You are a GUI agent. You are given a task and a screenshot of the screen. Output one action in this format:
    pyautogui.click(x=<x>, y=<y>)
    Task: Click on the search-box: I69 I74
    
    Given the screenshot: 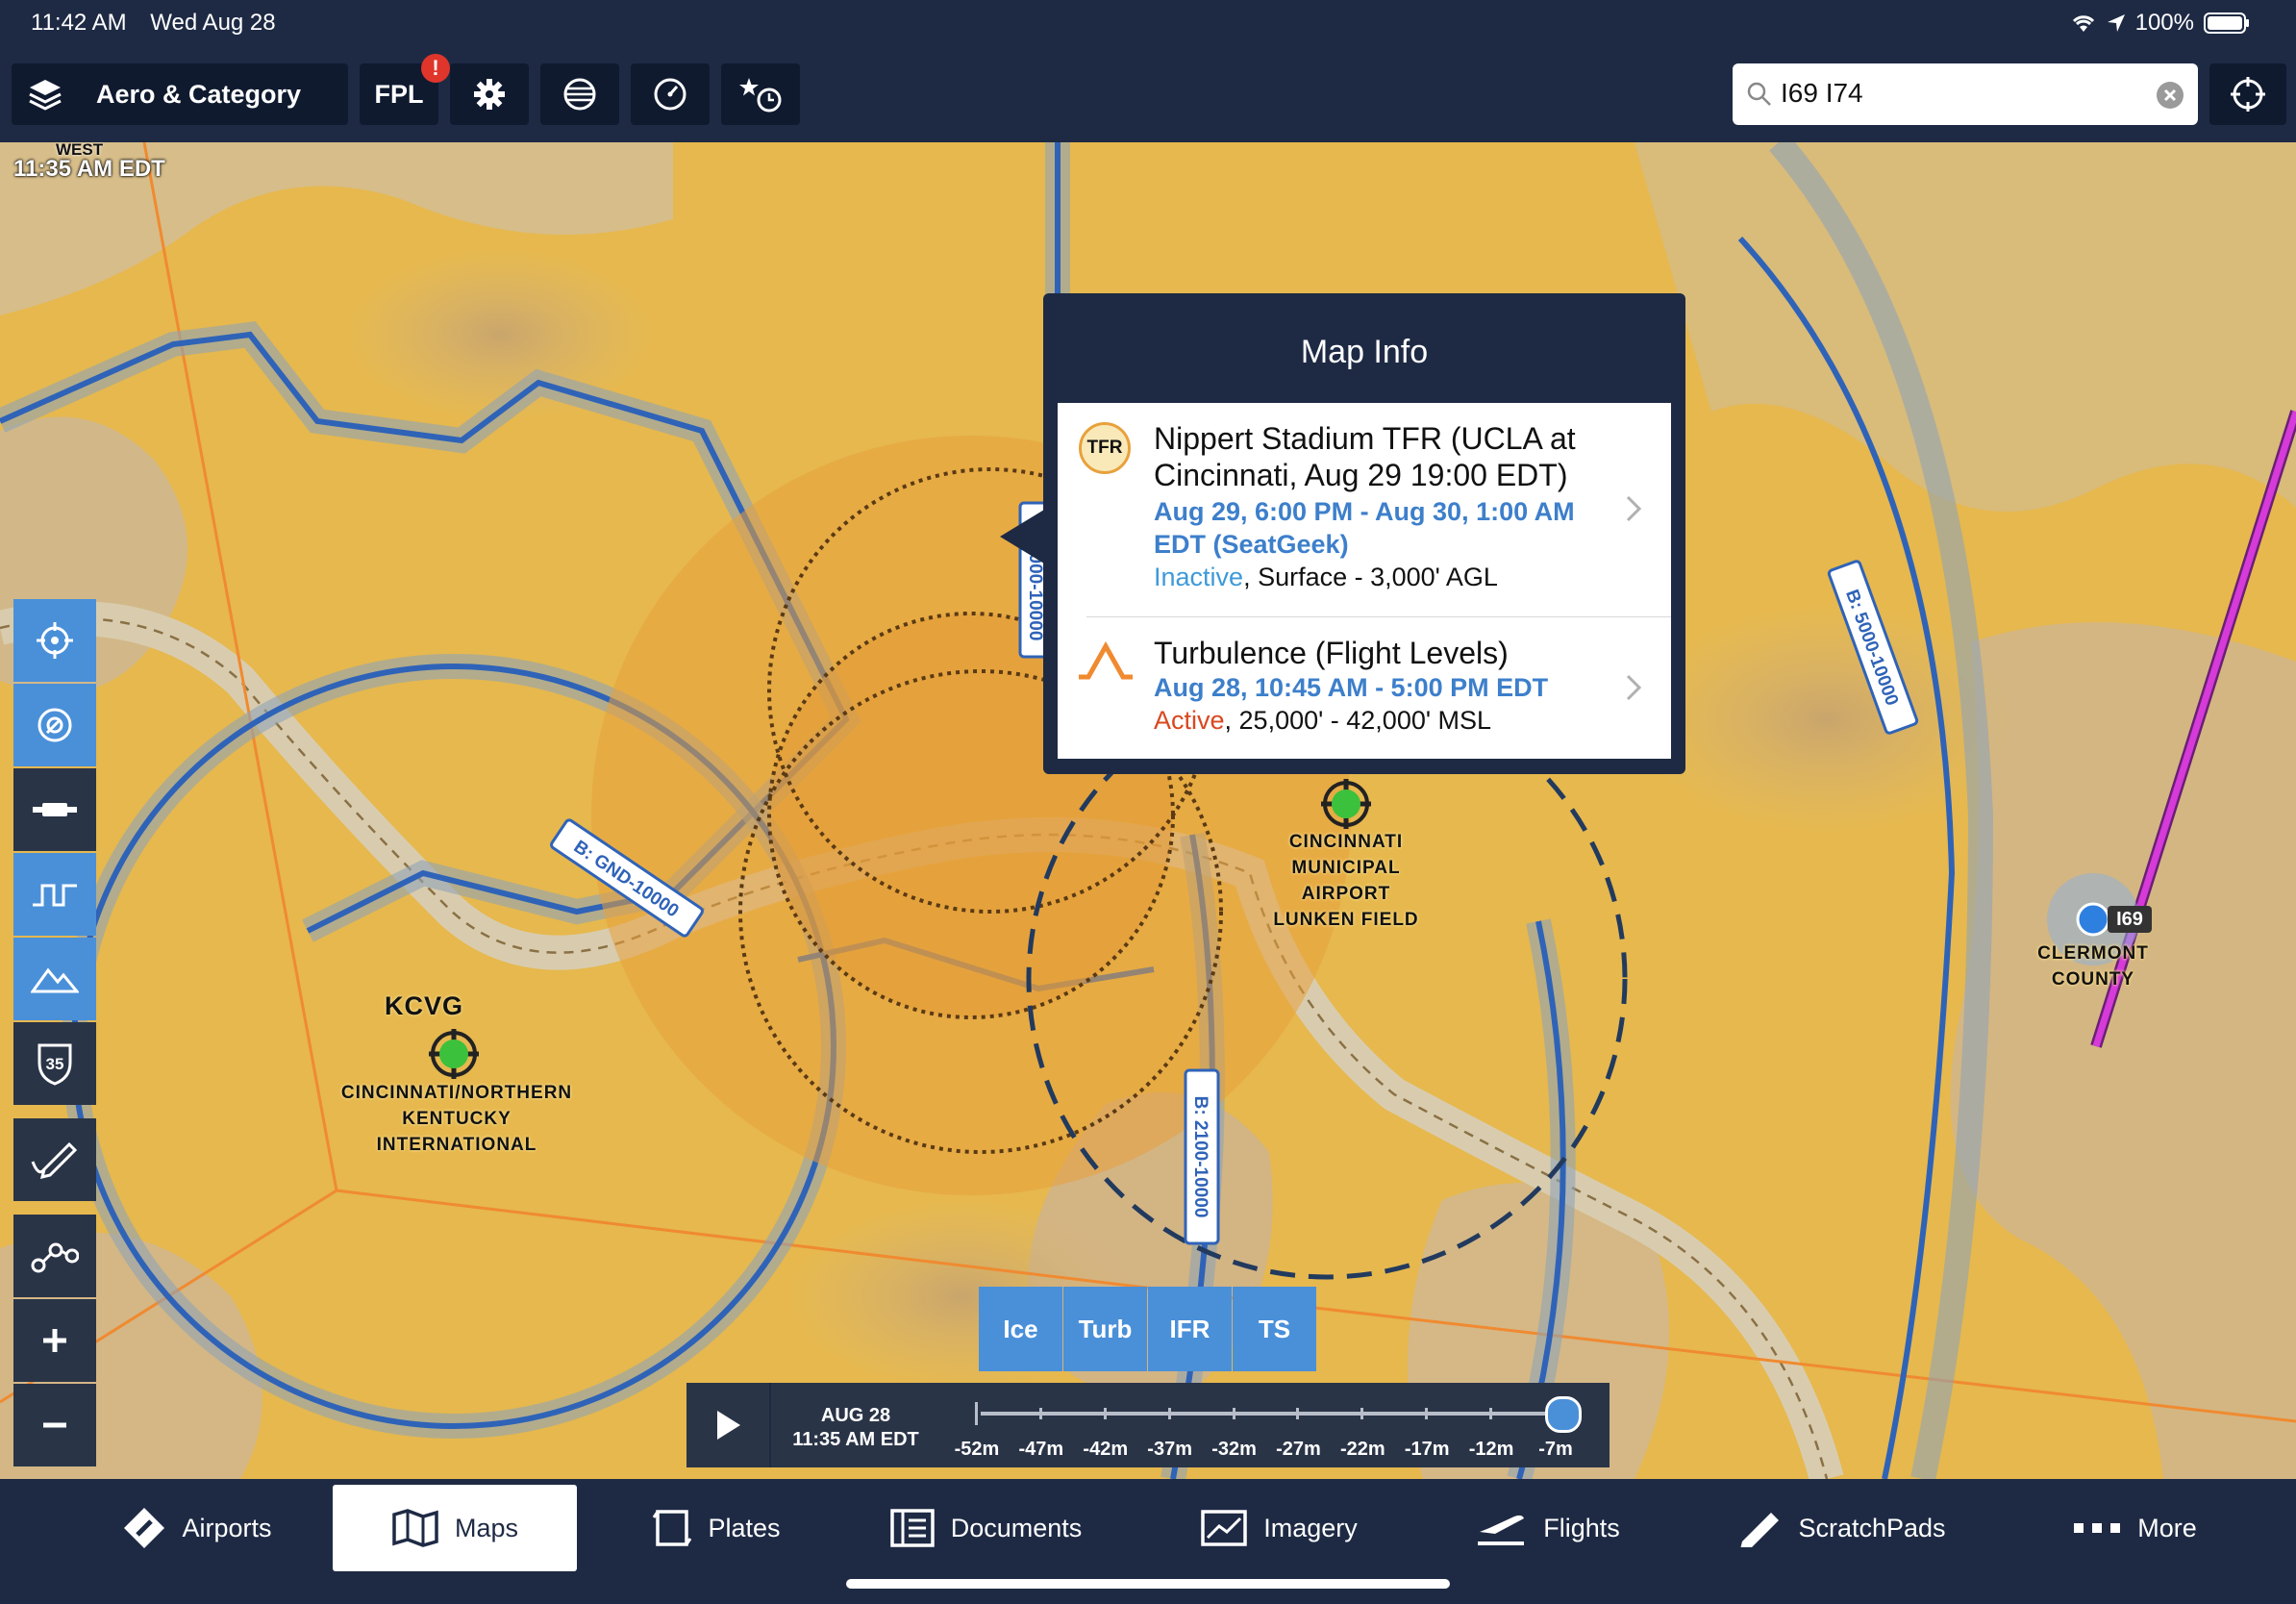 What is the action you would take?
    pyautogui.click(x=1965, y=94)
    